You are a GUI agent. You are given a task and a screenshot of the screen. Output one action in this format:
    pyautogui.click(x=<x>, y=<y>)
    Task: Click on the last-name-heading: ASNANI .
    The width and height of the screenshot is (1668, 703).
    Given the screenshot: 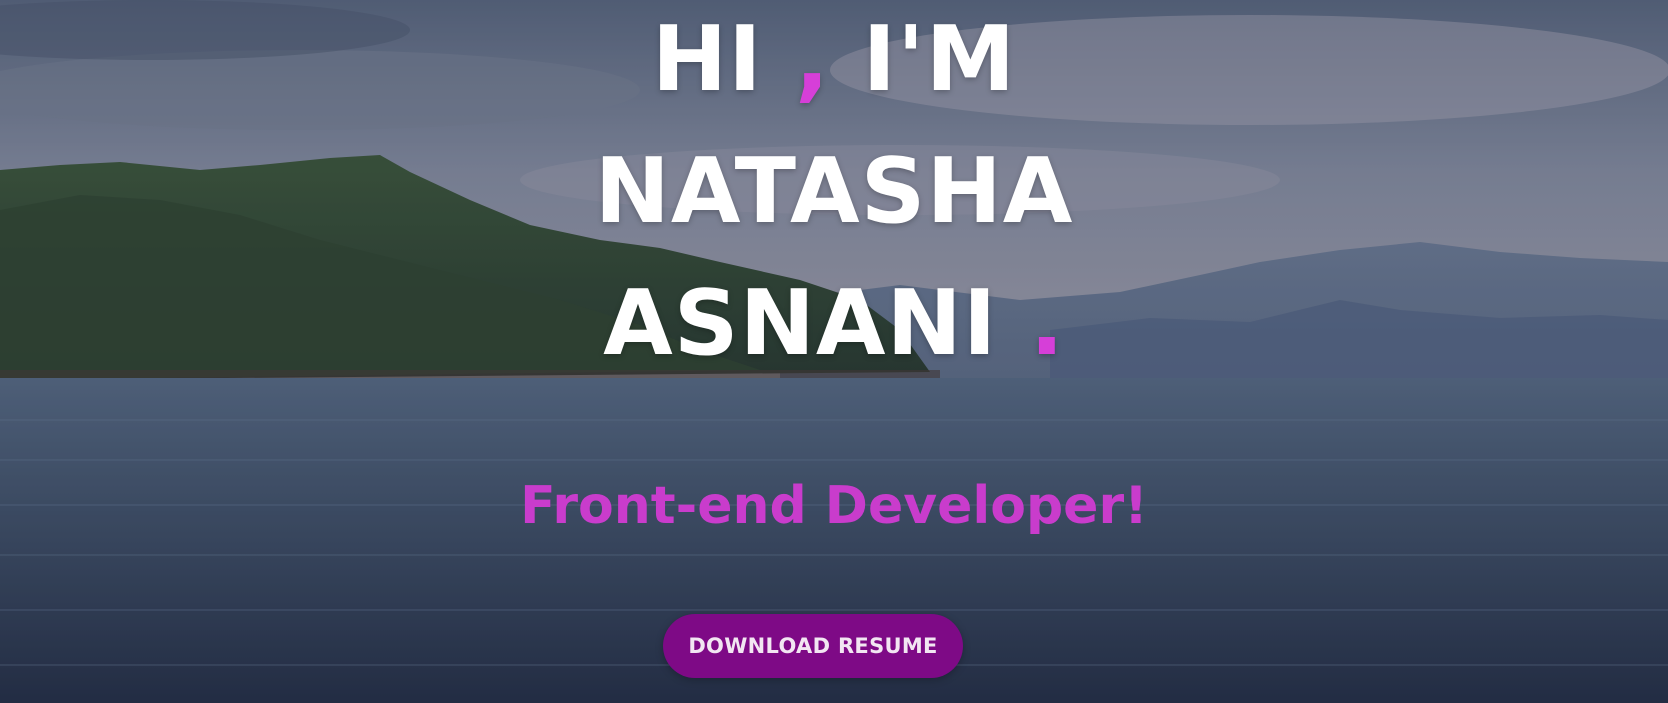 What is the action you would take?
    pyautogui.click(x=834, y=324)
    